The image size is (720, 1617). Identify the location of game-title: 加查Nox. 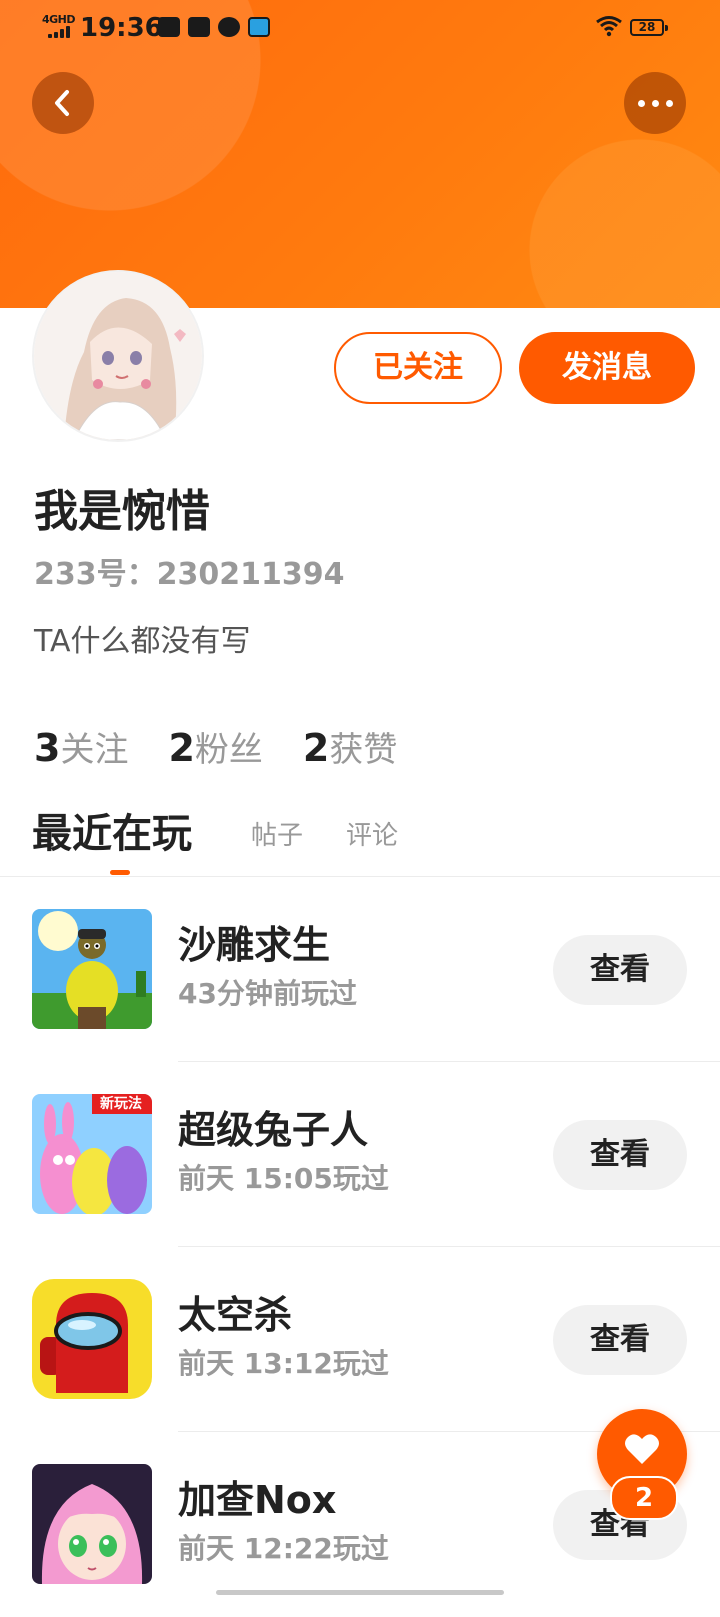
(257, 1500).